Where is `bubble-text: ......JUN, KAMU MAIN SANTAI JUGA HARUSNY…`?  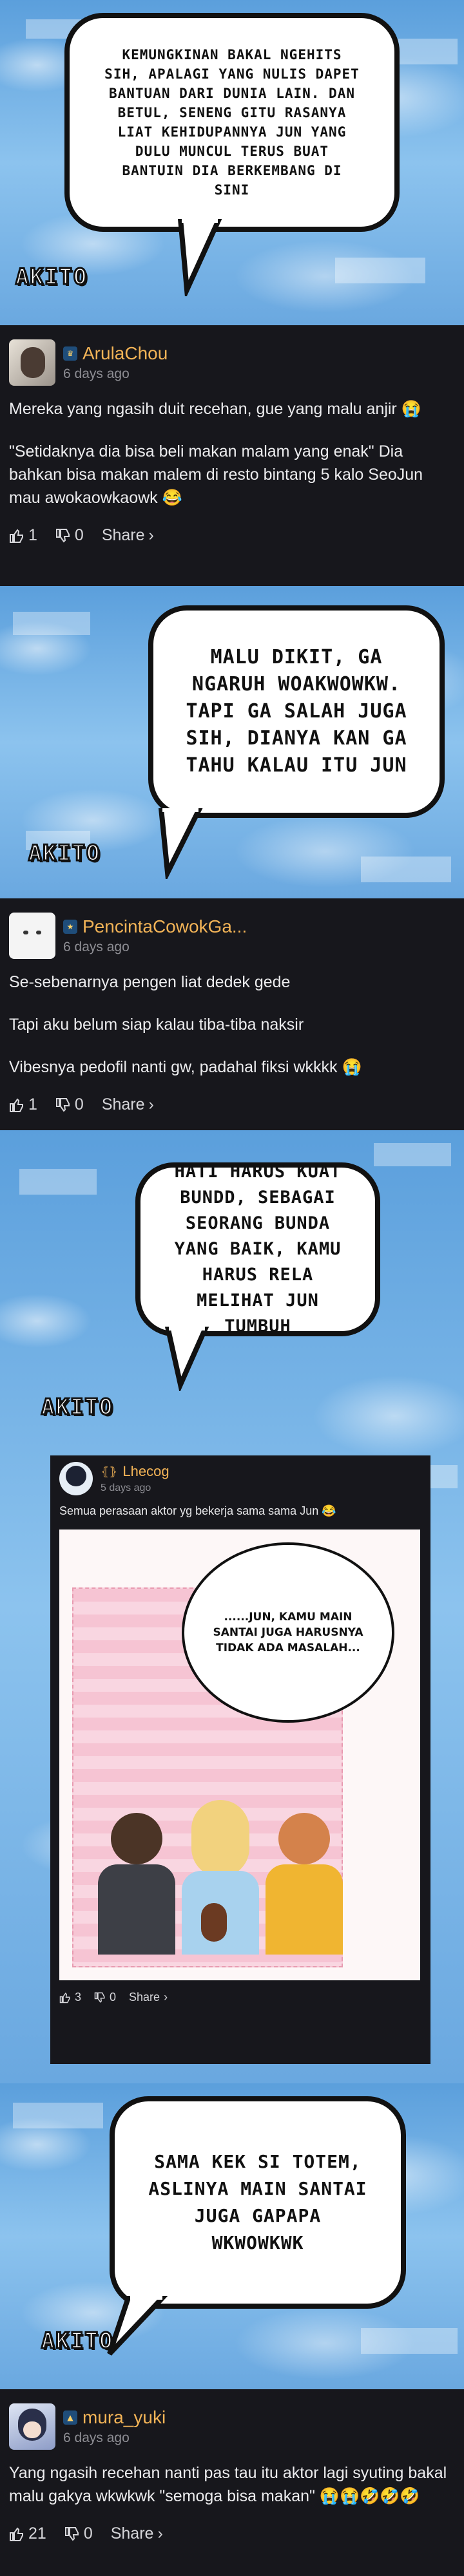 bubble-text: ......JUN, KAMU MAIN SANTAI JUGA HARUSNY… is located at coordinates (288, 1632).